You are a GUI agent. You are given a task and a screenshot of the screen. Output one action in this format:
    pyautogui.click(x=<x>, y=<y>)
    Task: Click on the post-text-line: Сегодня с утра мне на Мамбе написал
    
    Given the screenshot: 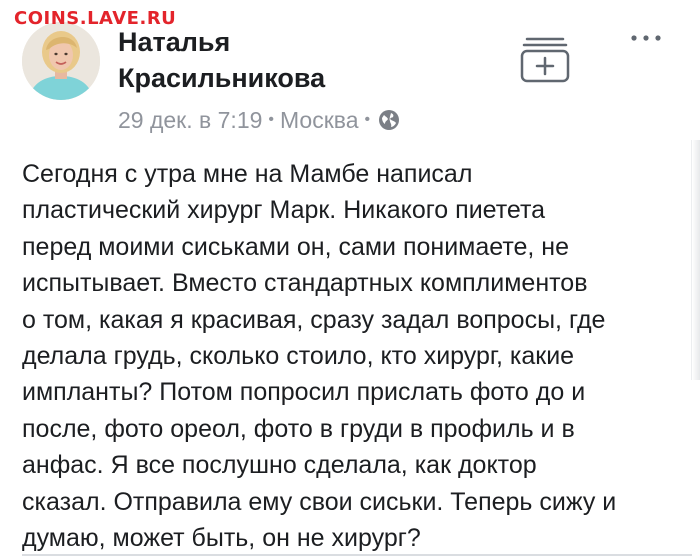 What is the action you would take?
    pyautogui.click(x=247, y=174)
    